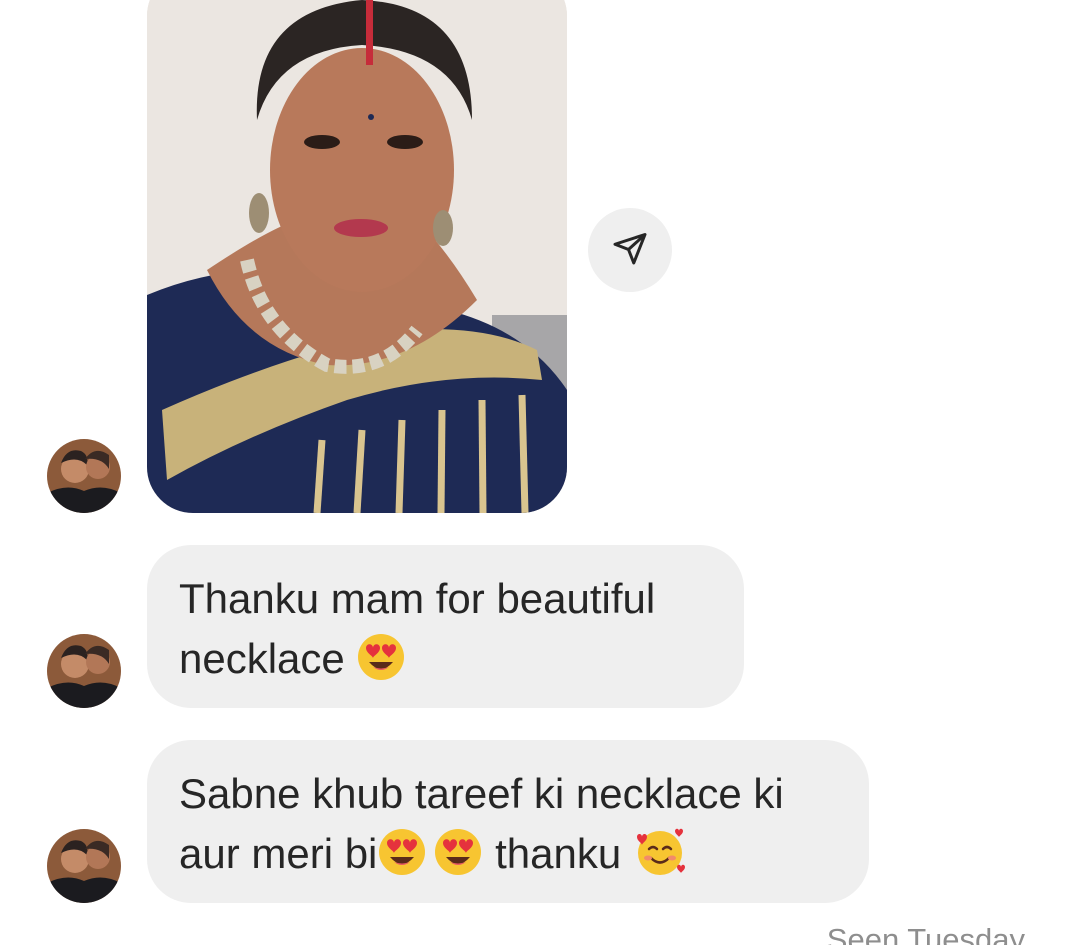 The height and width of the screenshot is (945, 1080). I want to click on message-text: necklace, so click(262, 658).